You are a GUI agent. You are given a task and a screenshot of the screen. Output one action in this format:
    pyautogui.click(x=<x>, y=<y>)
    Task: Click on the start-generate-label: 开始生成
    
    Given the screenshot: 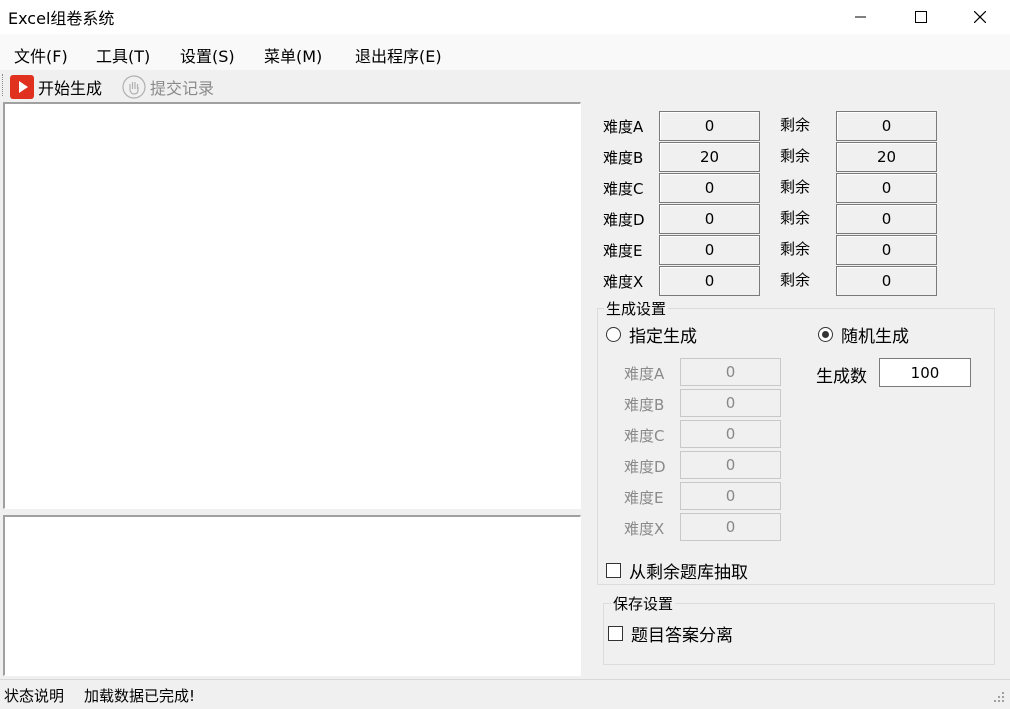 What is the action you would take?
    pyautogui.click(x=70, y=88)
    